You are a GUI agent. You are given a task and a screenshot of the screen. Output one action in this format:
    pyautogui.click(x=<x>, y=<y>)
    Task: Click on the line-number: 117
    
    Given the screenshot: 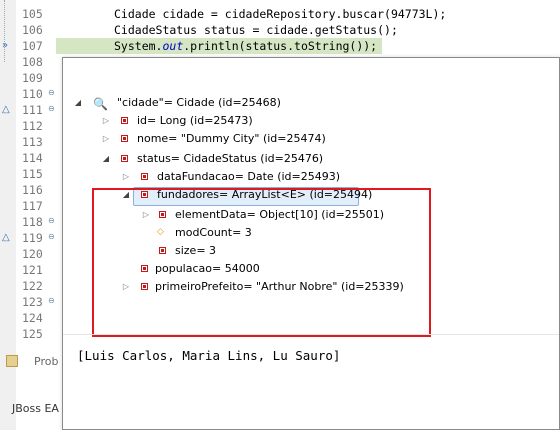 What is the action you would take?
    pyautogui.click(x=32, y=206)
    